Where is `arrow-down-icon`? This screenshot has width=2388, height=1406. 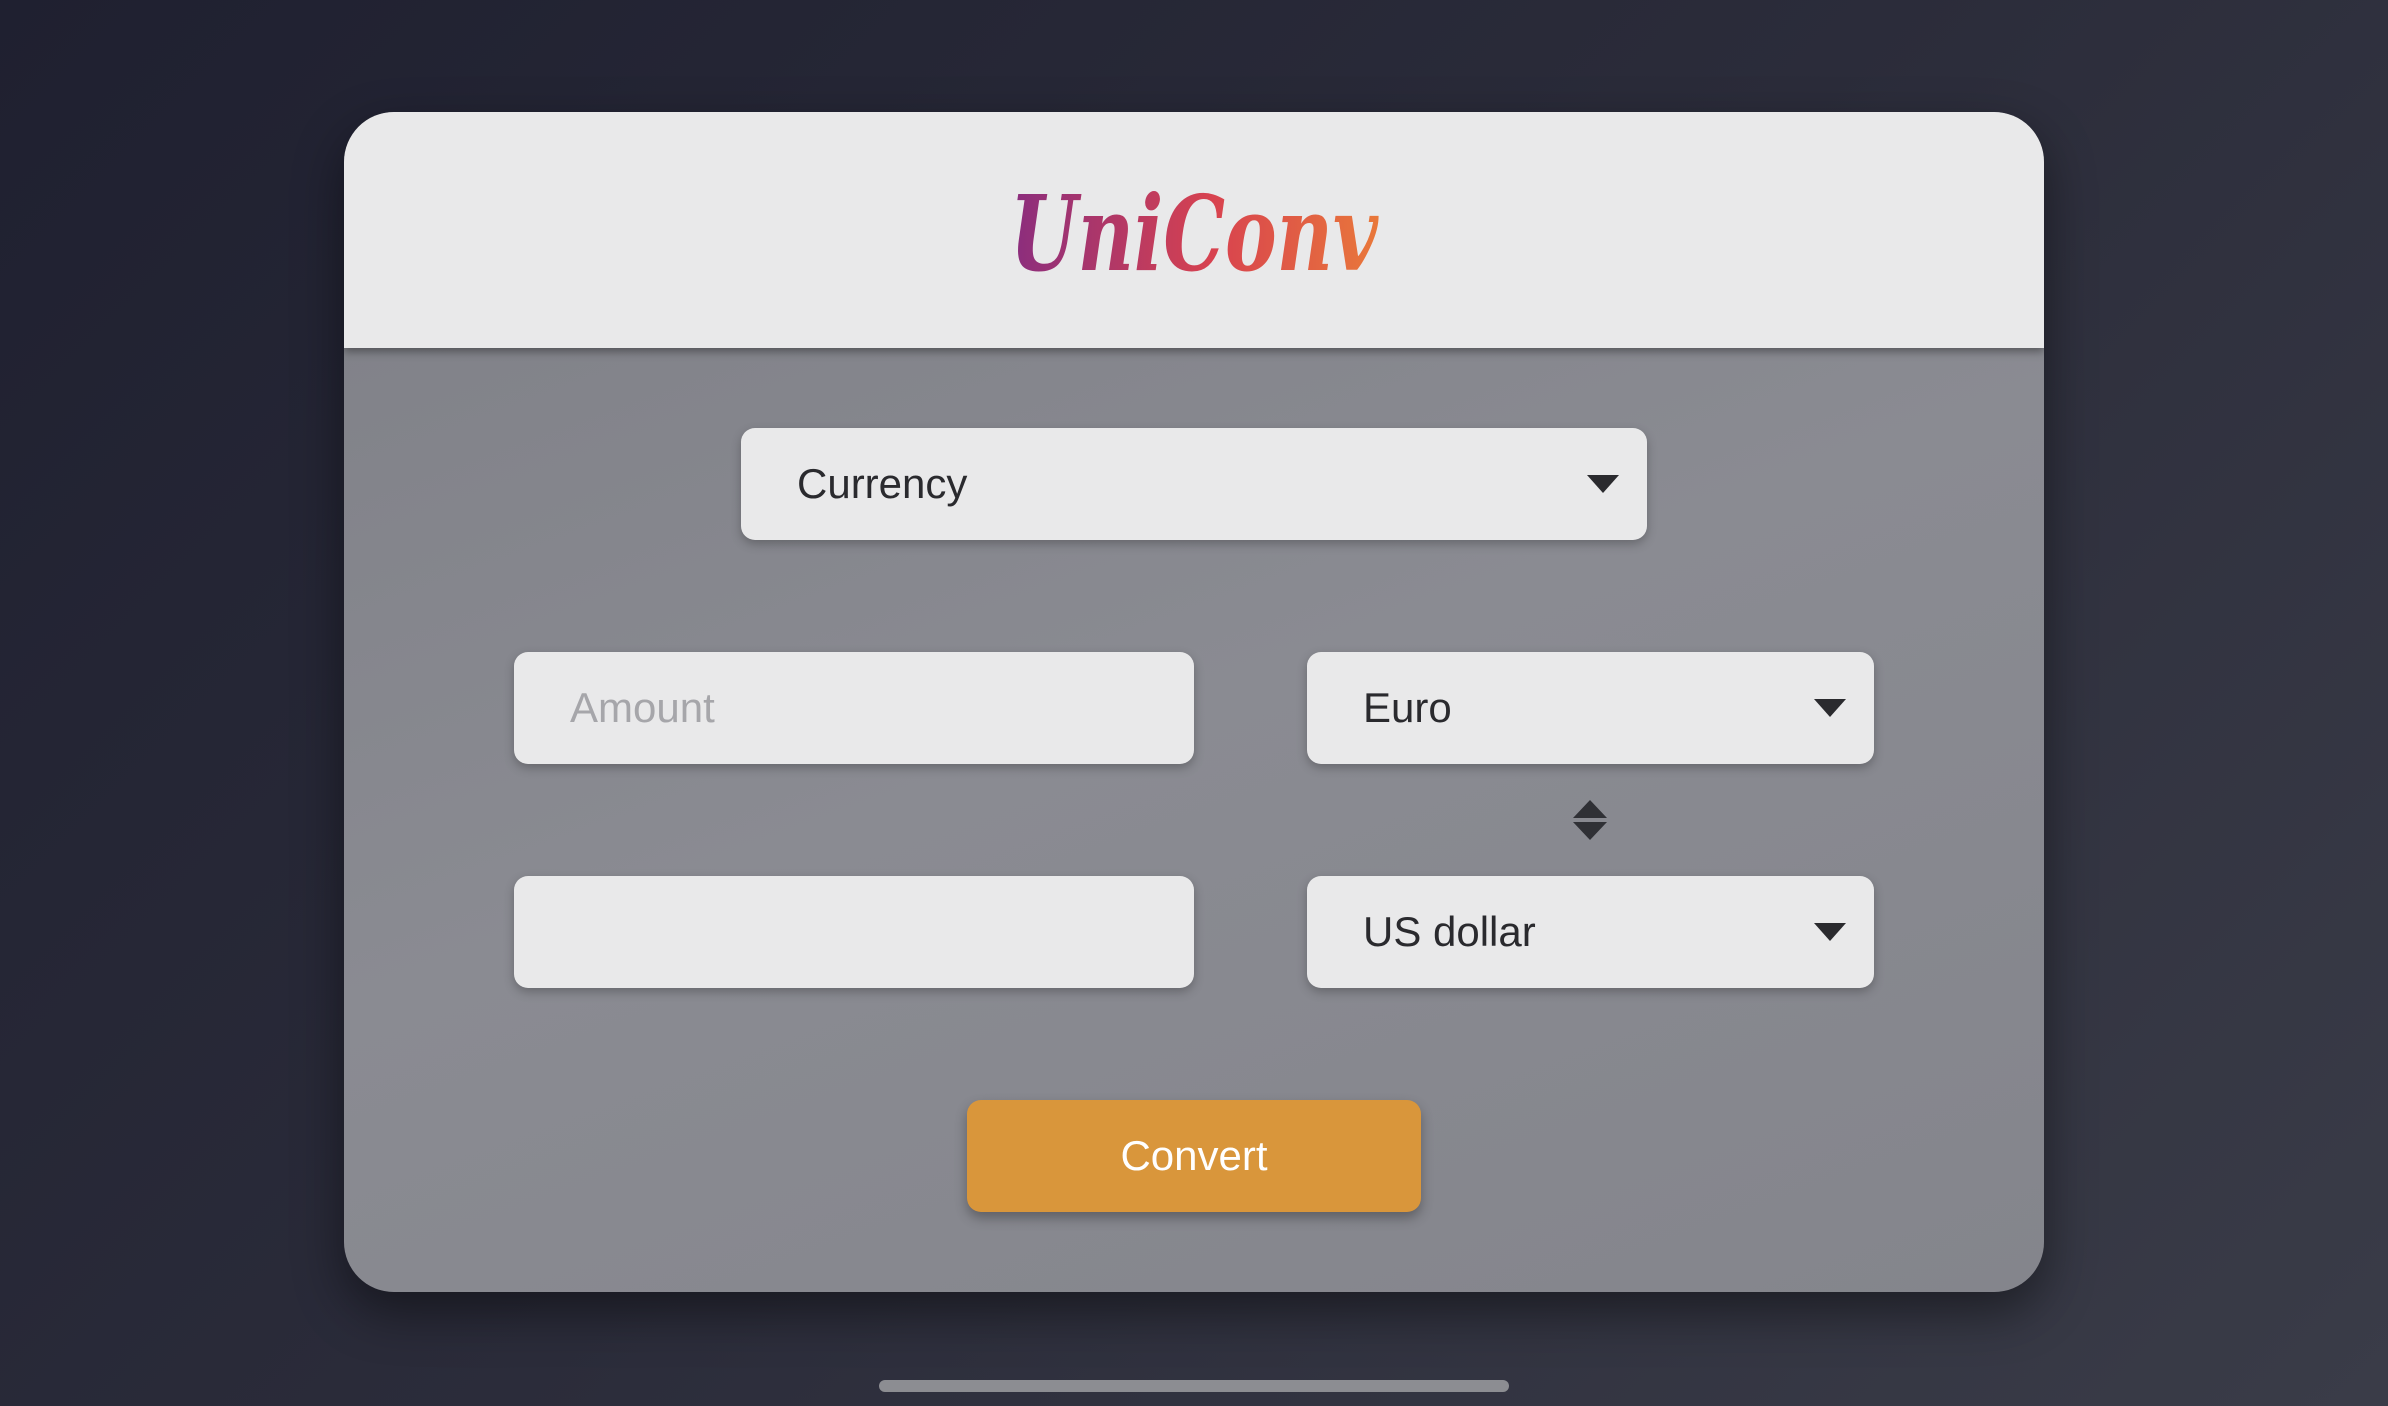
arrow-down-icon is located at coordinates (1590, 831).